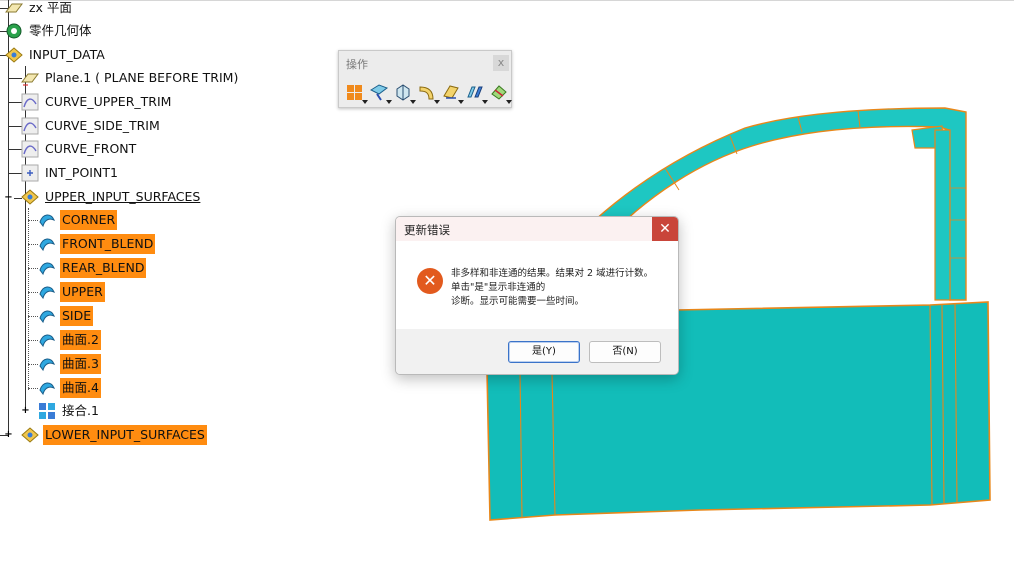  I want to click on point-icon, so click(30, 173).